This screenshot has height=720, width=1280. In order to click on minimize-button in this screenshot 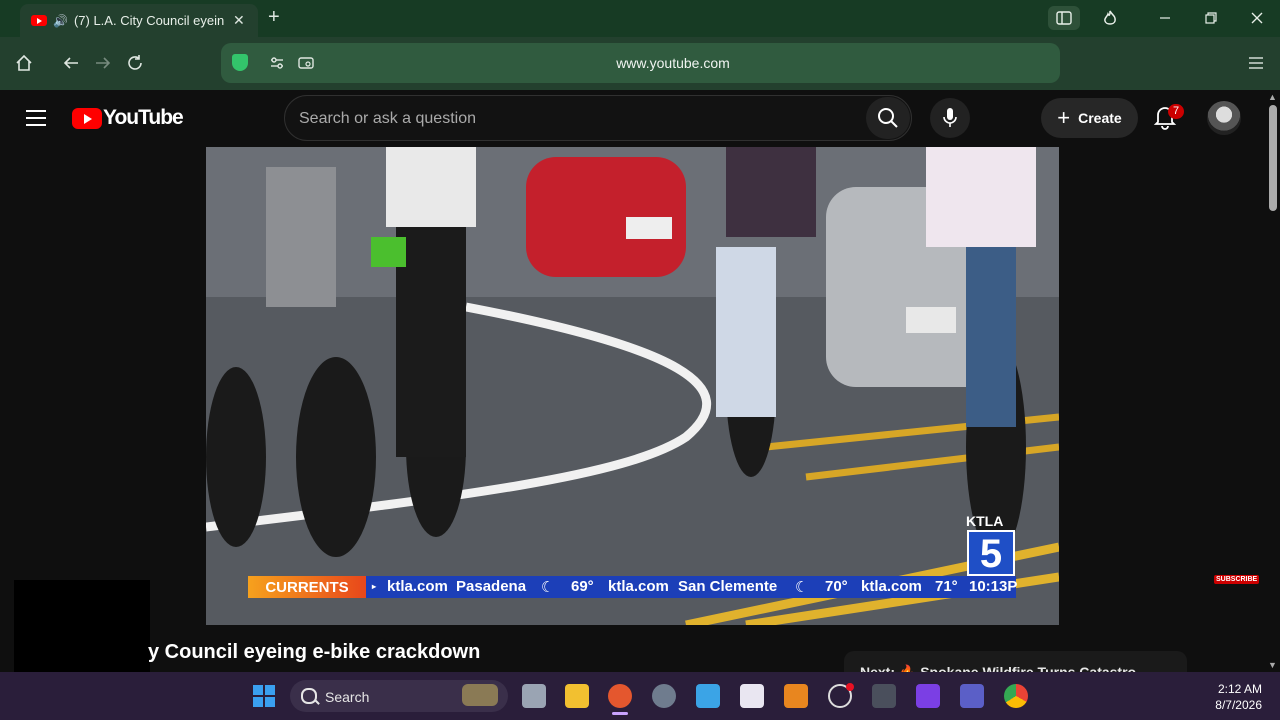, I will do `click(1165, 18)`.